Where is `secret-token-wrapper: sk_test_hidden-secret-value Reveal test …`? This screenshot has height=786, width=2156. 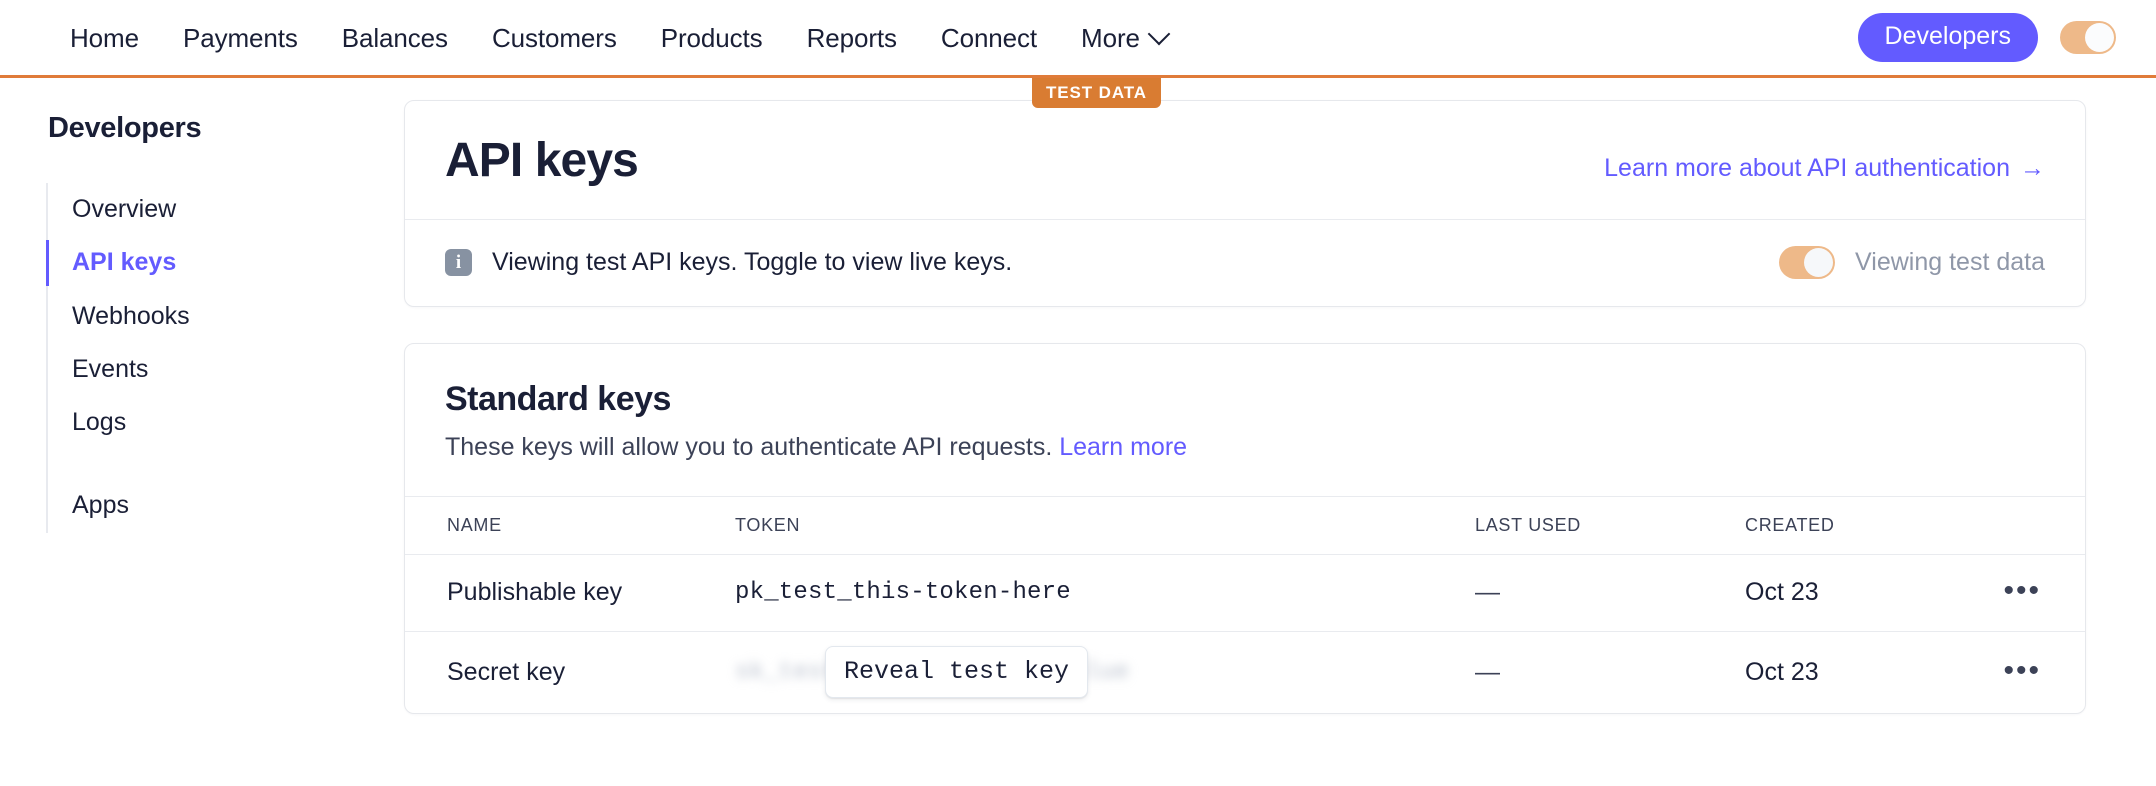
secret-token-wrapper: sk_test_hidden-secret-value Reveal test … is located at coordinates (1105, 672).